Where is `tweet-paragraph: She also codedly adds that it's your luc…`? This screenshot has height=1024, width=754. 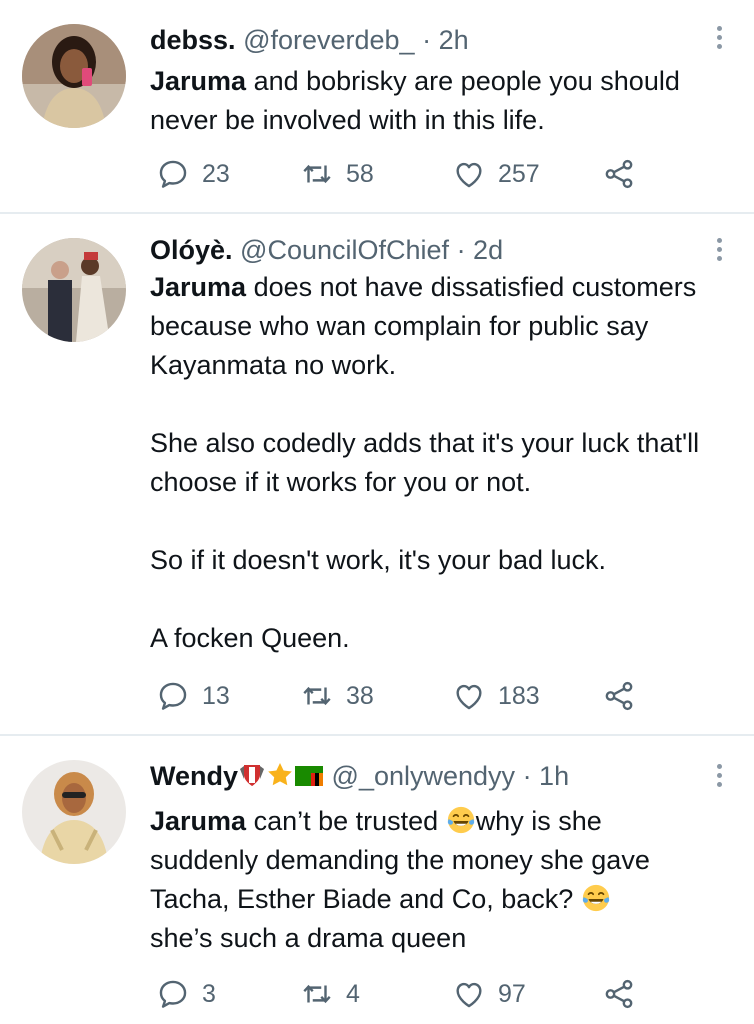 tweet-paragraph: She also codedly adds that it's your luc… is located at coordinates (425, 462).